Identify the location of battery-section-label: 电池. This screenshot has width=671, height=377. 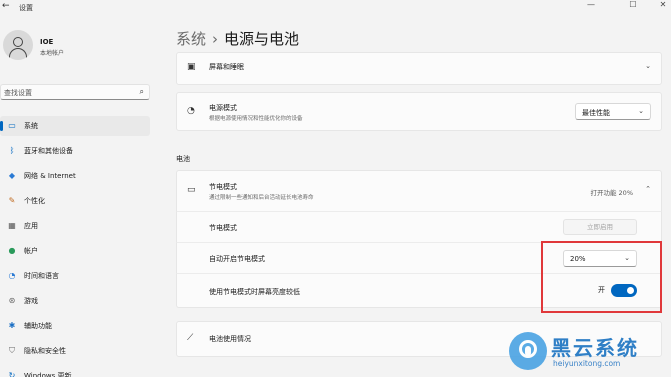
(183, 159).